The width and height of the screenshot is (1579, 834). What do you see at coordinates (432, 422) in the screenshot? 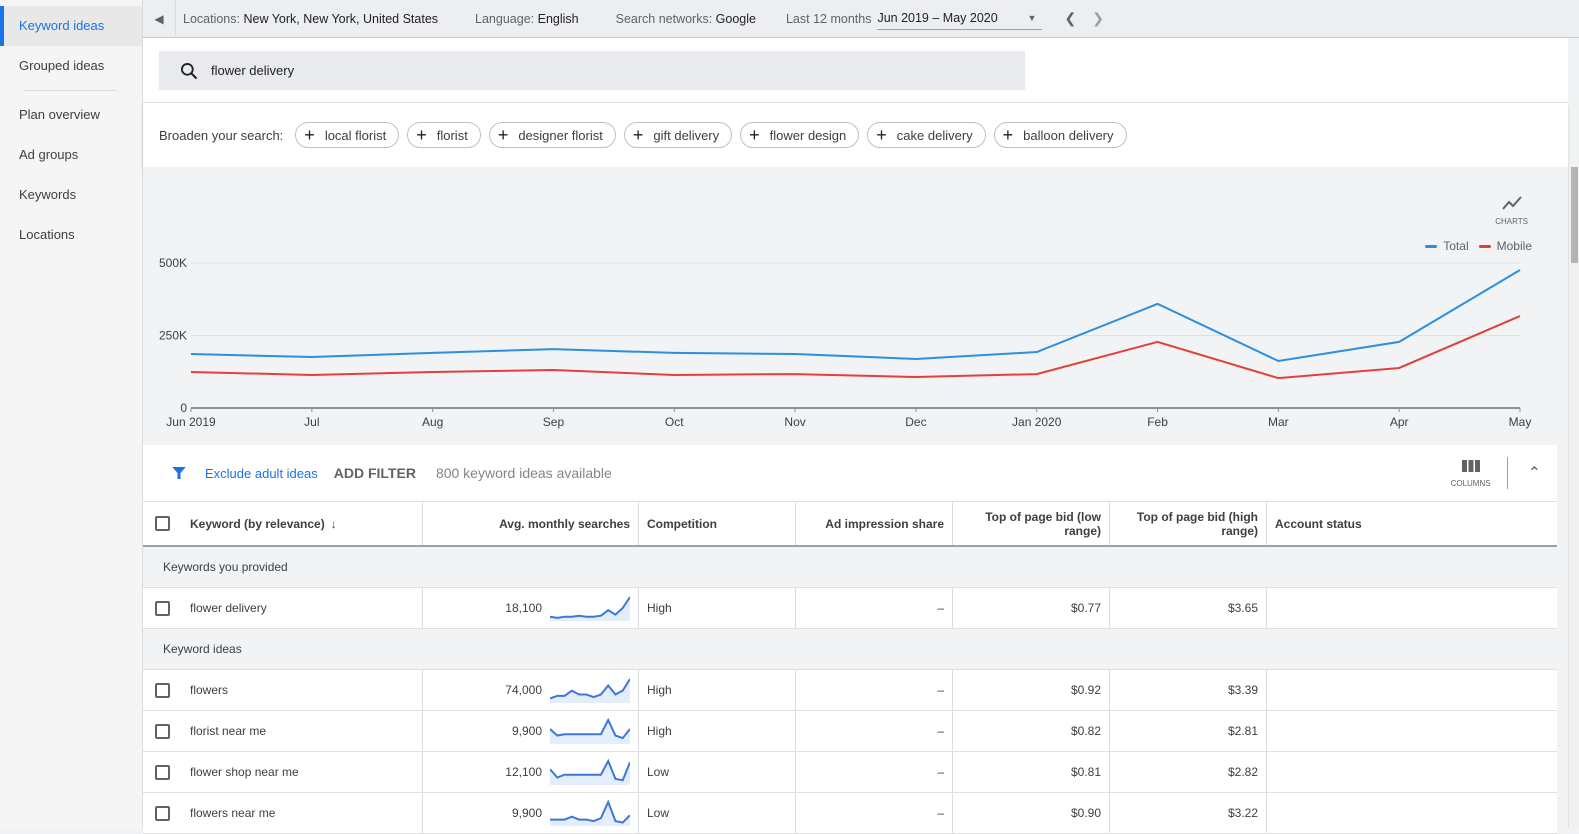
I see `x-tick-label: Aug` at bounding box center [432, 422].